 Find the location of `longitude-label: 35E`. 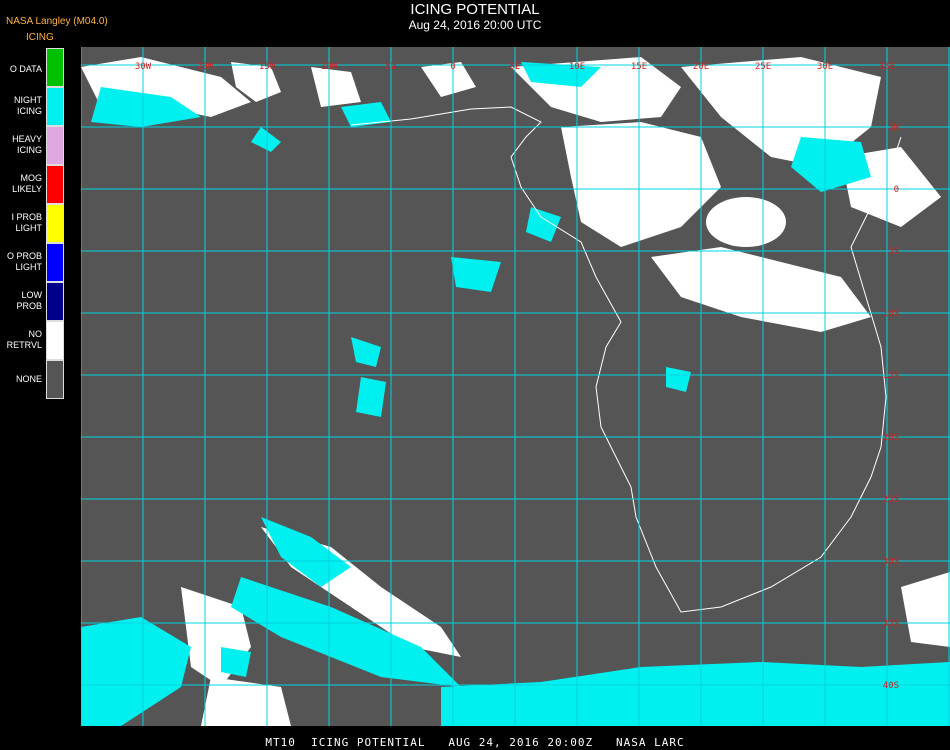

longitude-label: 35E is located at coordinates (887, 67).